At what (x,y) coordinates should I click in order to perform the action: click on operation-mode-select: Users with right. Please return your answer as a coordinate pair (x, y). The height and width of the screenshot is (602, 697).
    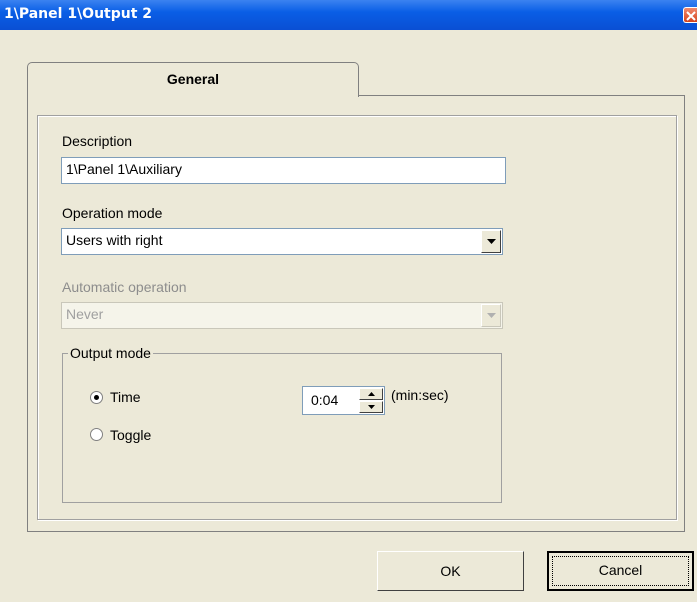
    Looking at the image, I should click on (282, 241).